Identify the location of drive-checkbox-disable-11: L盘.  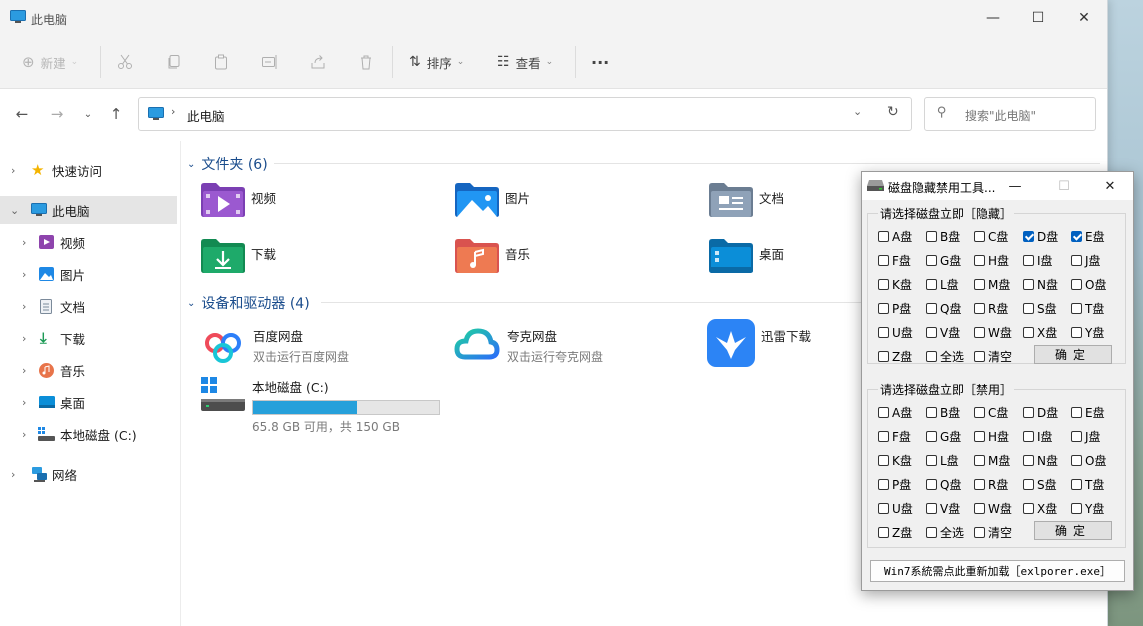
(942, 460).